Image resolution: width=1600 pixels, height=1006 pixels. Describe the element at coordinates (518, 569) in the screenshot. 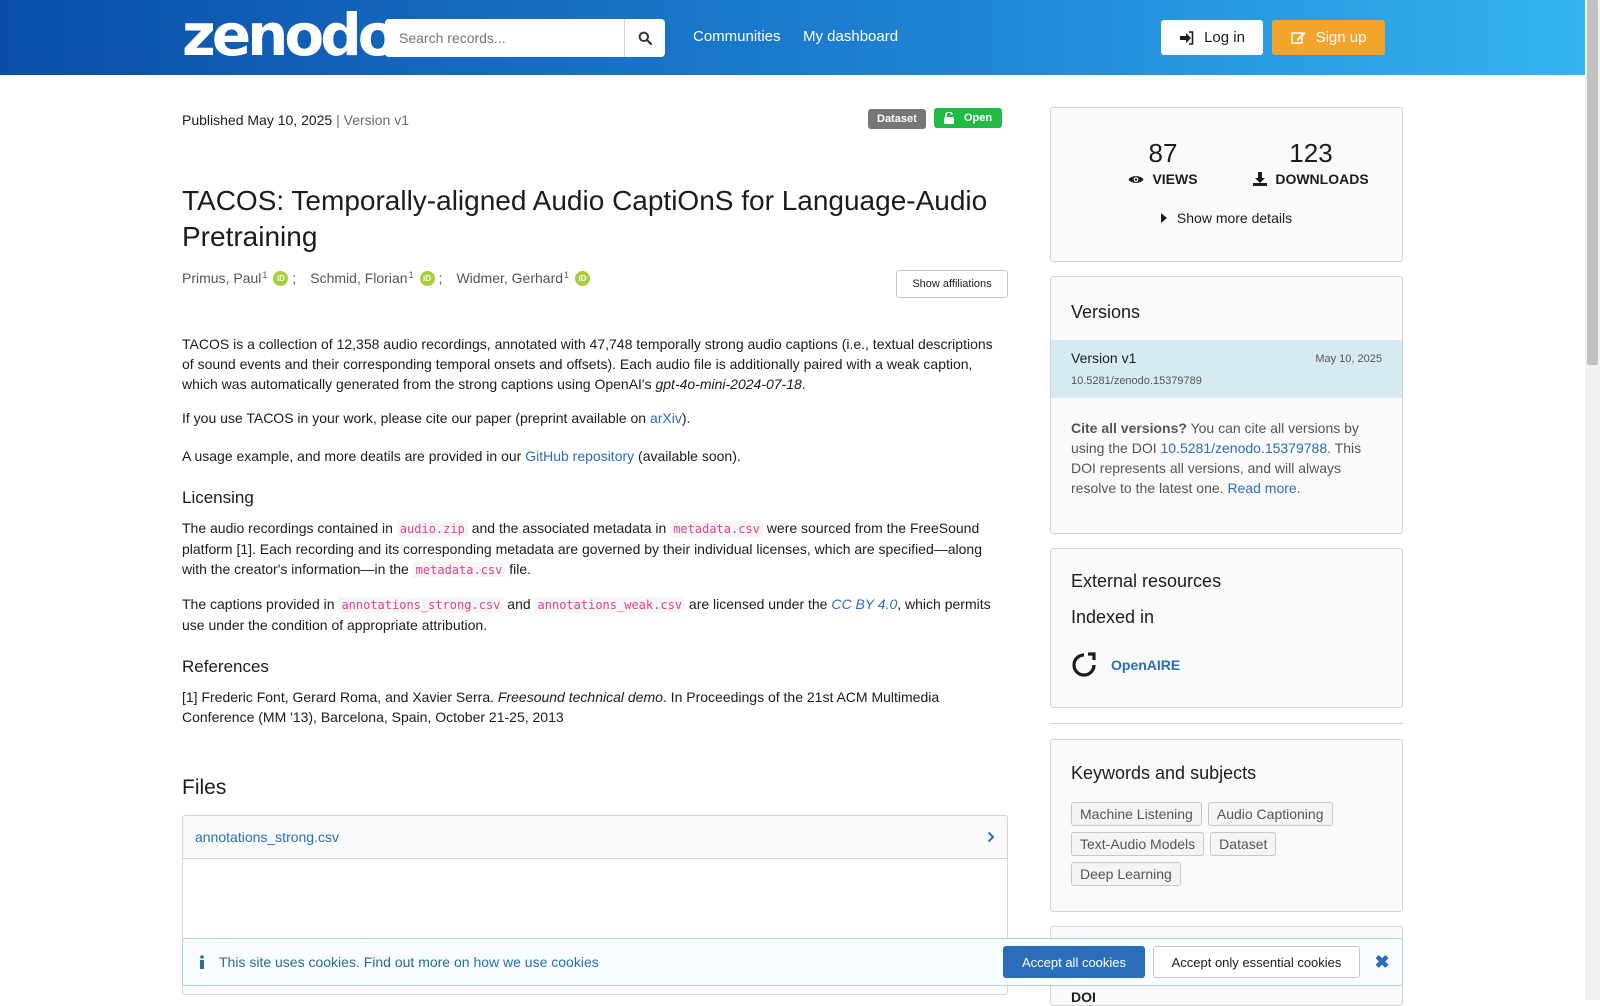

I see `text-span: file.` at that location.